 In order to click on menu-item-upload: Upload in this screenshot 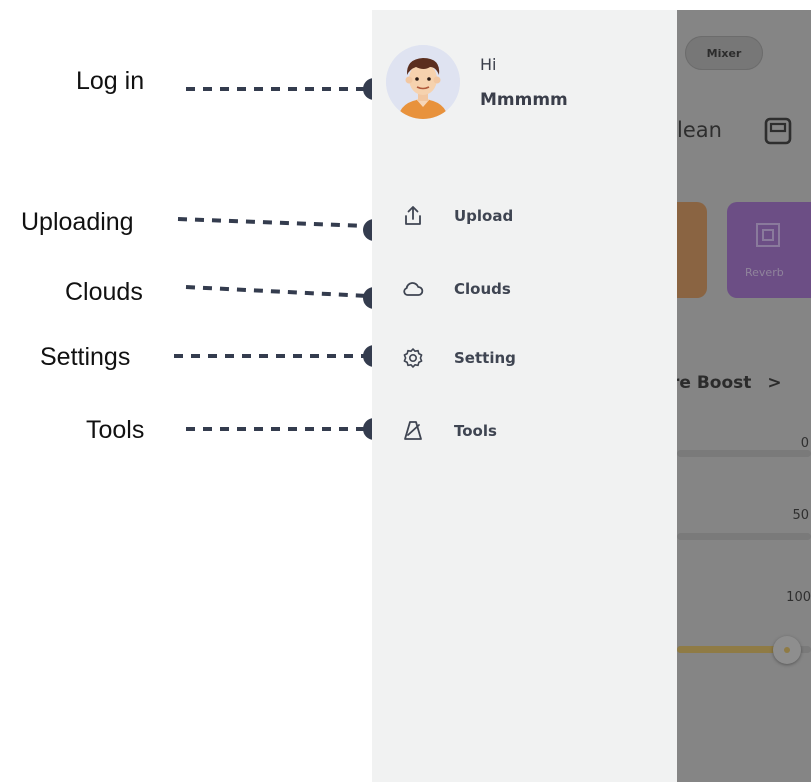, I will do `click(500, 216)`.